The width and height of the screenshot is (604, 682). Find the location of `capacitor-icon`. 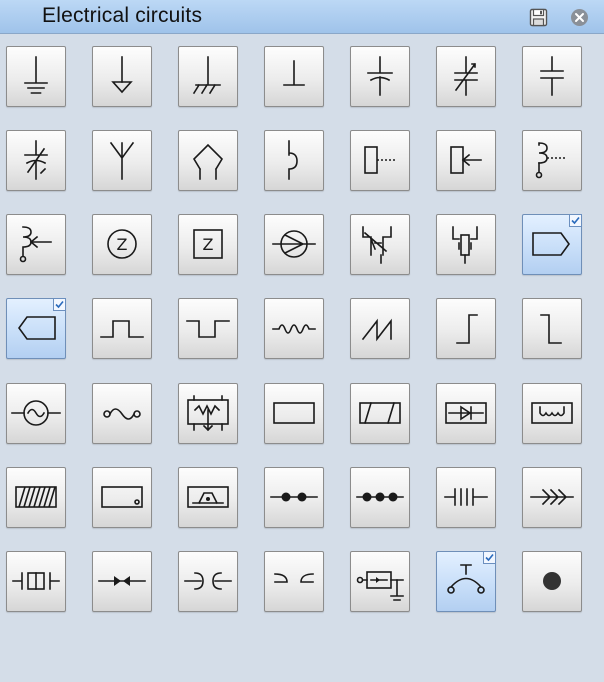

capacitor-icon is located at coordinates (380, 76).